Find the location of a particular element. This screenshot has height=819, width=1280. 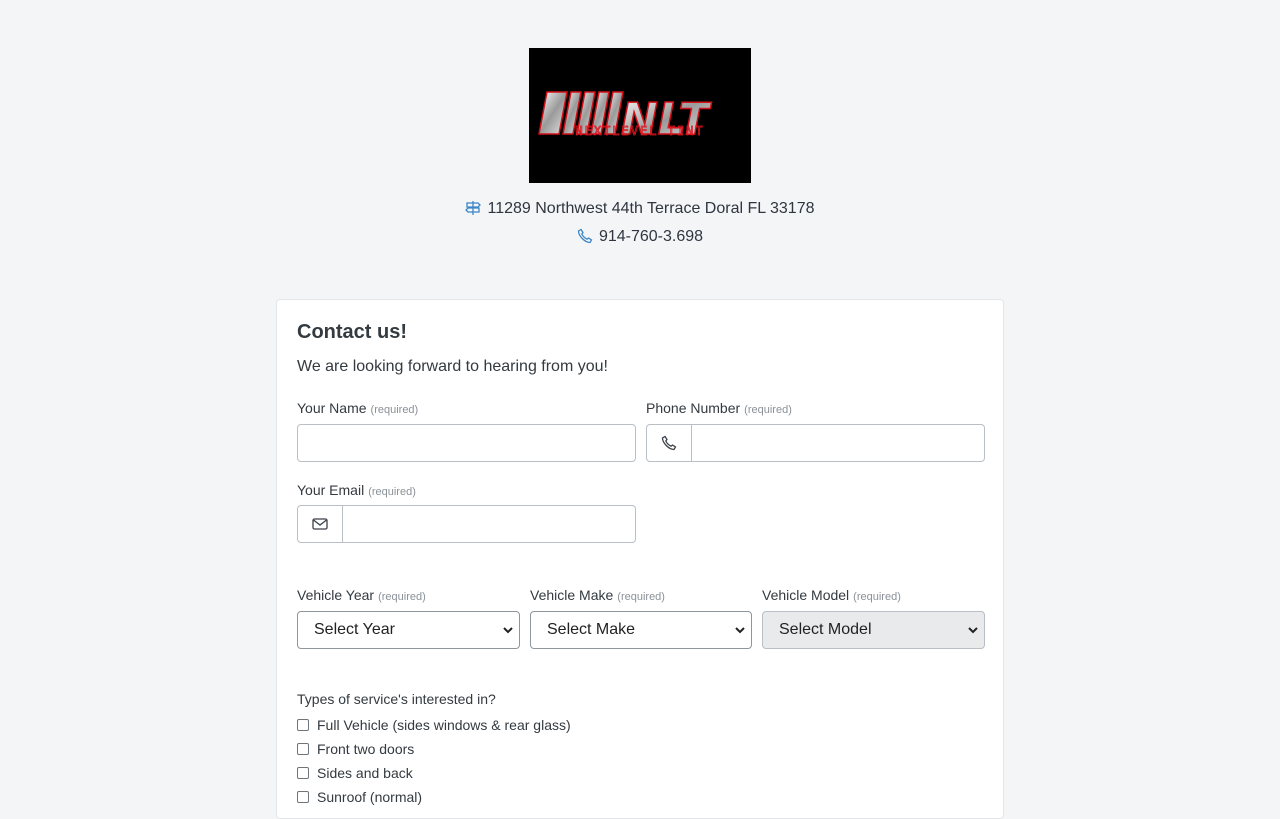

email-input-addon is located at coordinates (320, 524).